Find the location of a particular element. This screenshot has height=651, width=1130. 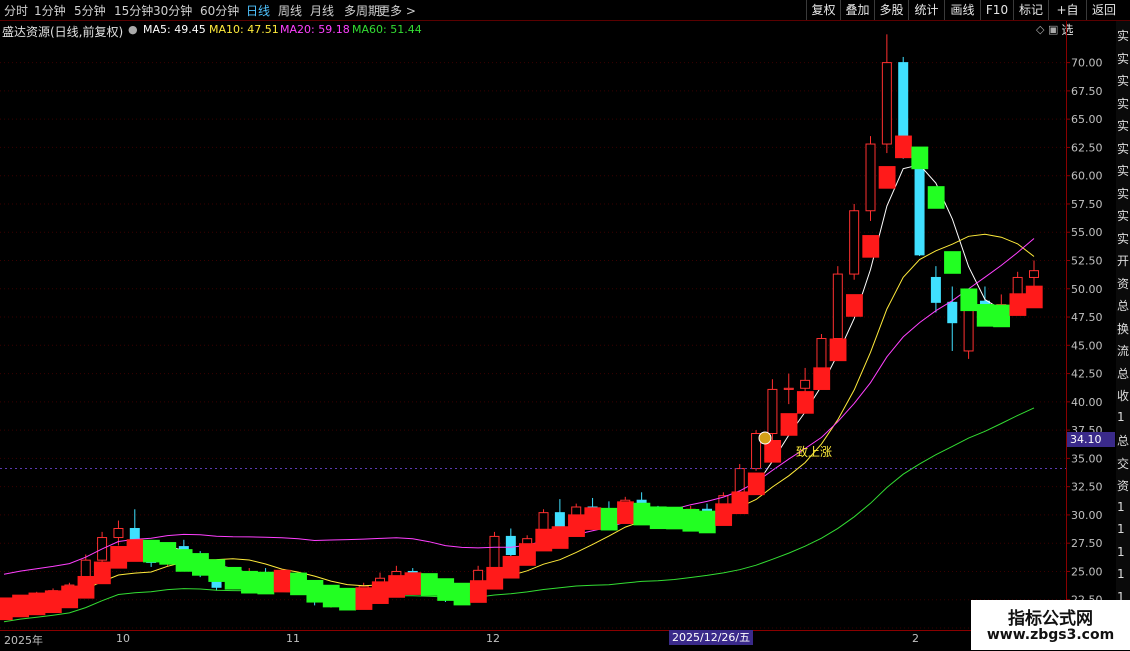

toolbar-button-5: F10 is located at coordinates (996, 10).